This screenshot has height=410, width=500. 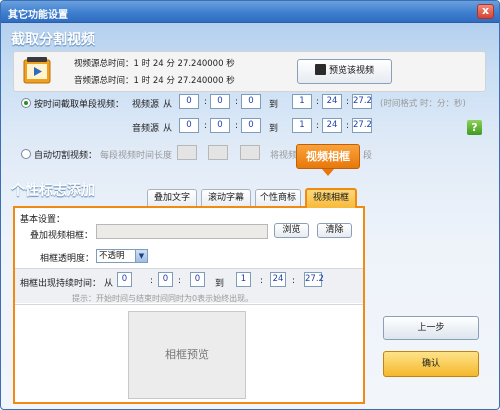 What do you see at coordinates (314, 279) in the screenshot?
I see `duration-end-second: 27.2` at bounding box center [314, 279].